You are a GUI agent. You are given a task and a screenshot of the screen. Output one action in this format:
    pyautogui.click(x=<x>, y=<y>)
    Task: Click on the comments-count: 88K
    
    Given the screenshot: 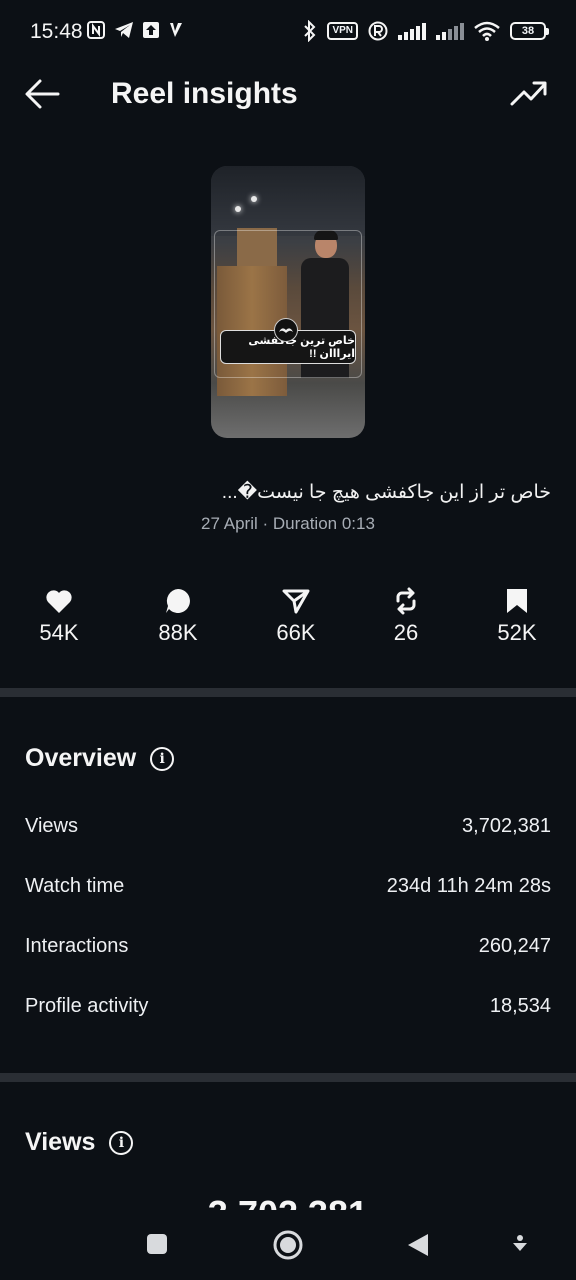 What is the action you would take?
    pyautogui.click(x=178, y=632)
    